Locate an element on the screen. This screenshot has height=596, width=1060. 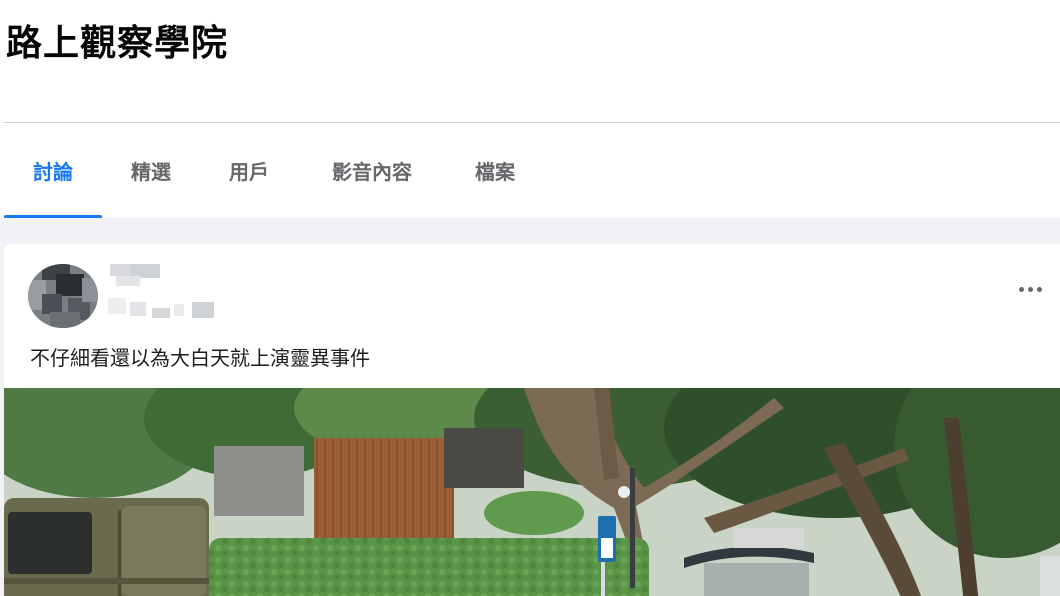
group-title: 路上觀察學院 is located at coordinates (117, 40).